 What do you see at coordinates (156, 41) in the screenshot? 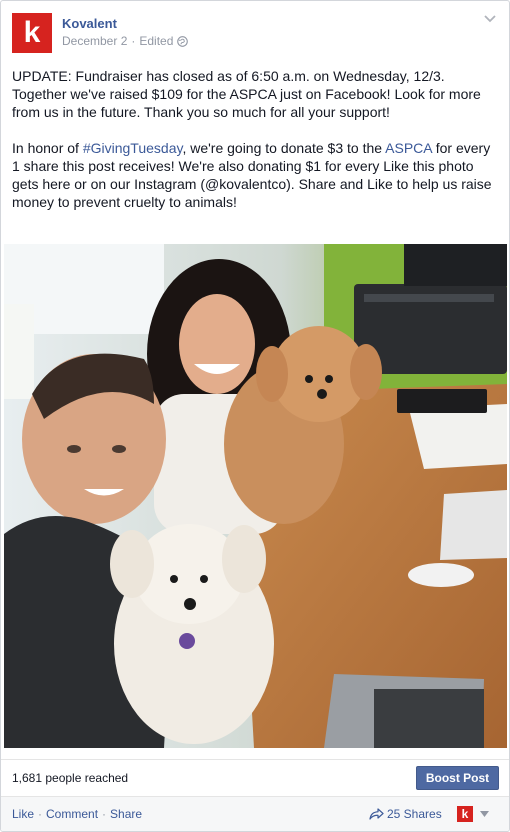
I see `edited-label: Edited` at bounding box center [156, 41].